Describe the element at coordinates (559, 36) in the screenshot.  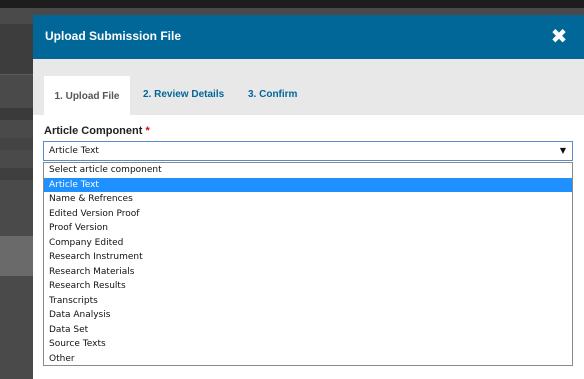
I see `close-icon: ✖` at that location.